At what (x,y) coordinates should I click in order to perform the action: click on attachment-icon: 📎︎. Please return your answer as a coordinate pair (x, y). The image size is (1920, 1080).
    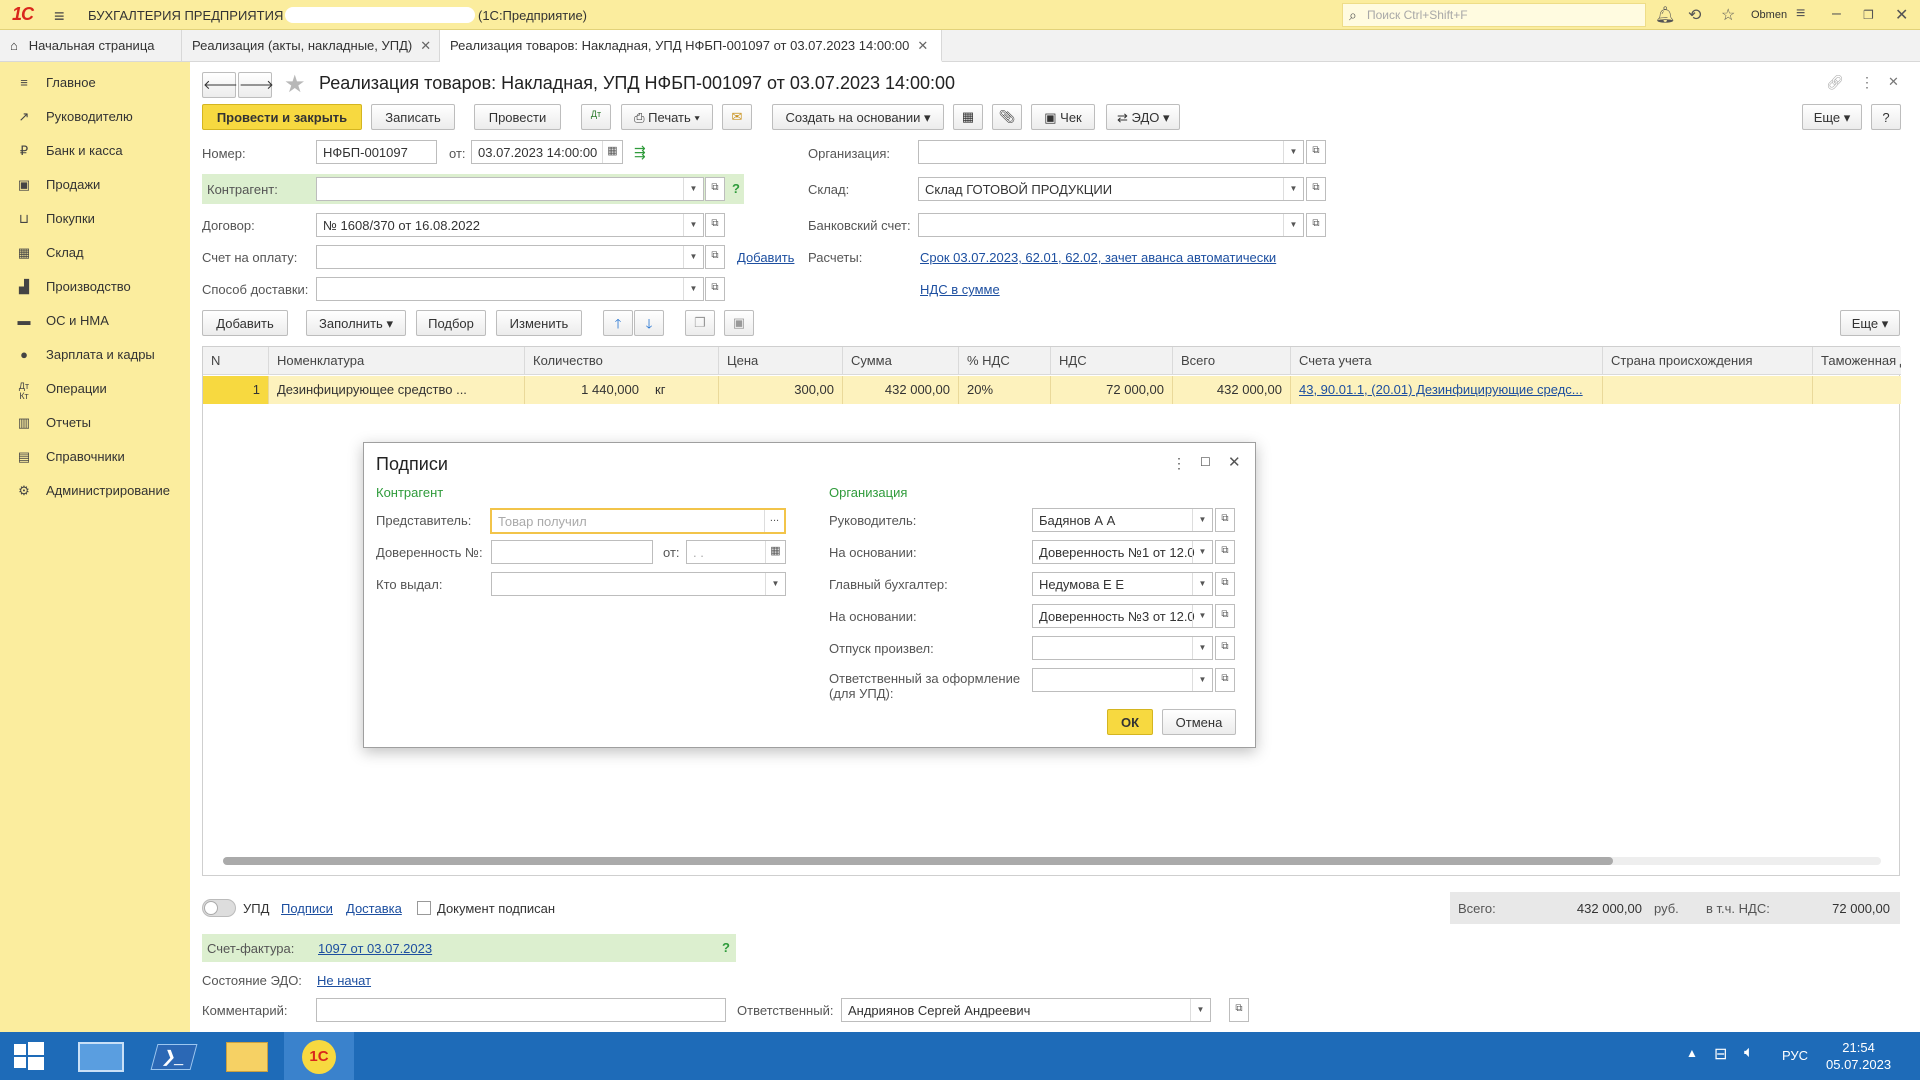
    Looking at the image, I should click on (1007, 117).